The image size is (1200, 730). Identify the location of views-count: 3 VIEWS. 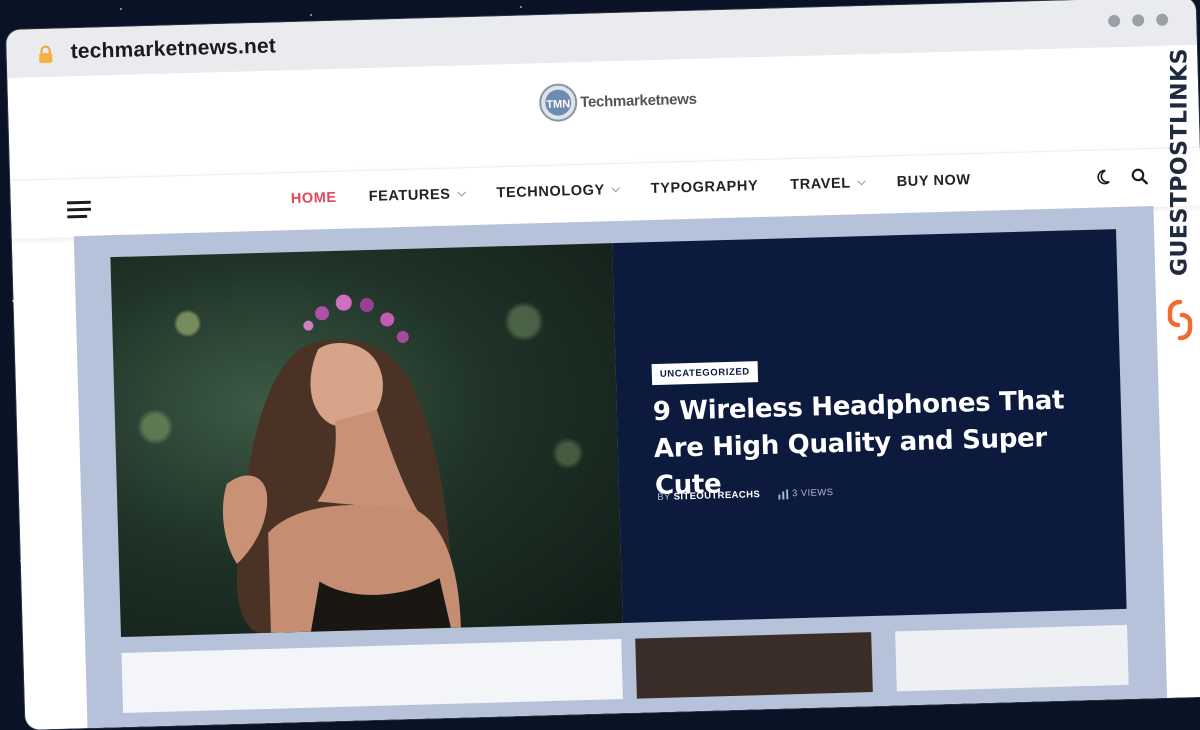
(806, 493).